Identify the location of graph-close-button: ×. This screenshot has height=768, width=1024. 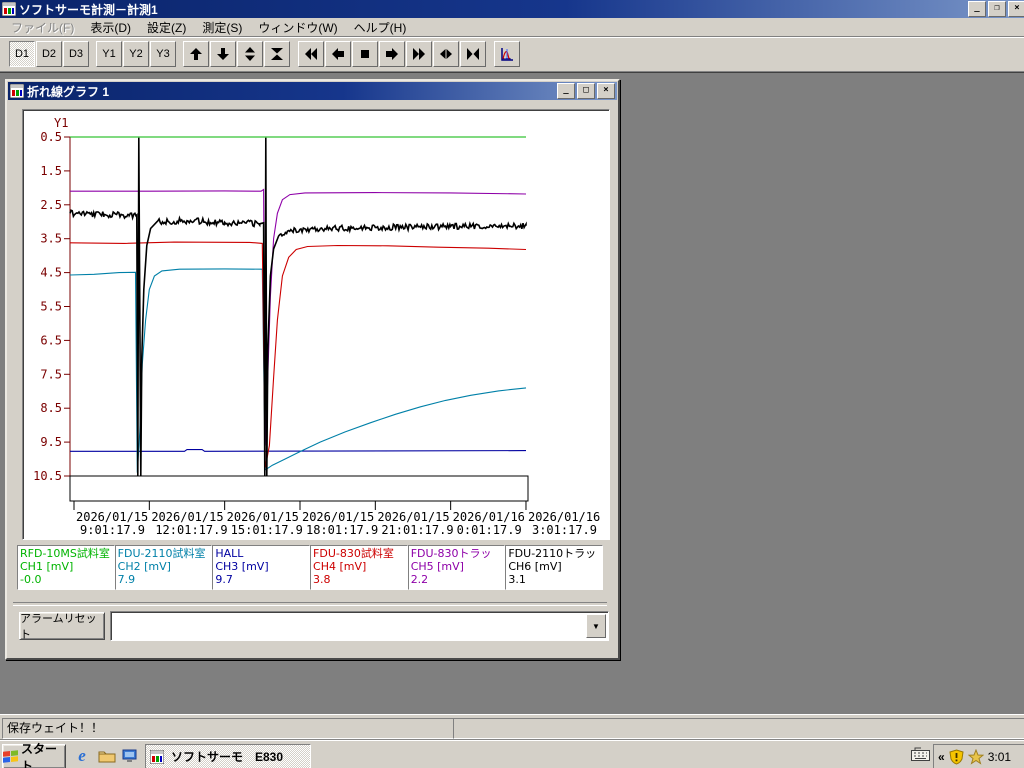
(606, 91).